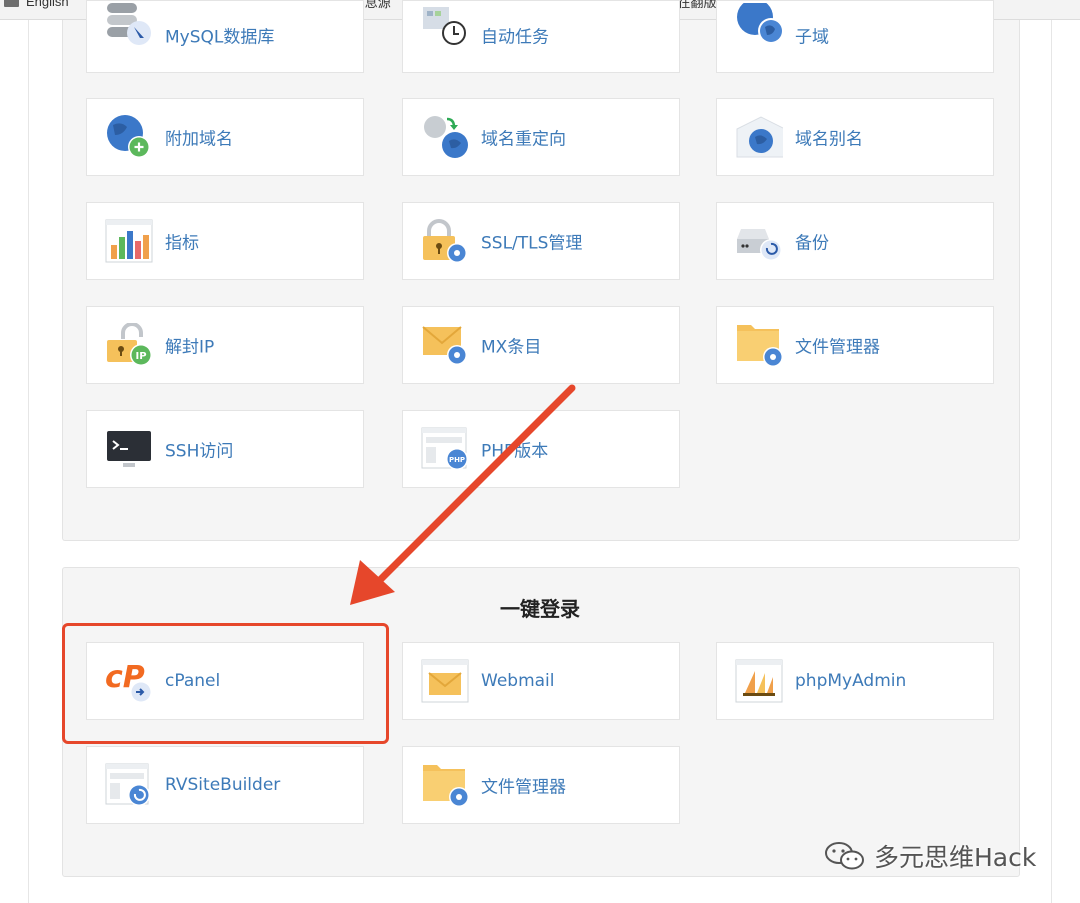 The height and width of the screenshot is (903, 1080). What do you see at coordinates (129, 241) in the screenshot?
I see `bar-chart-icon` at bounding box center [129, 241].